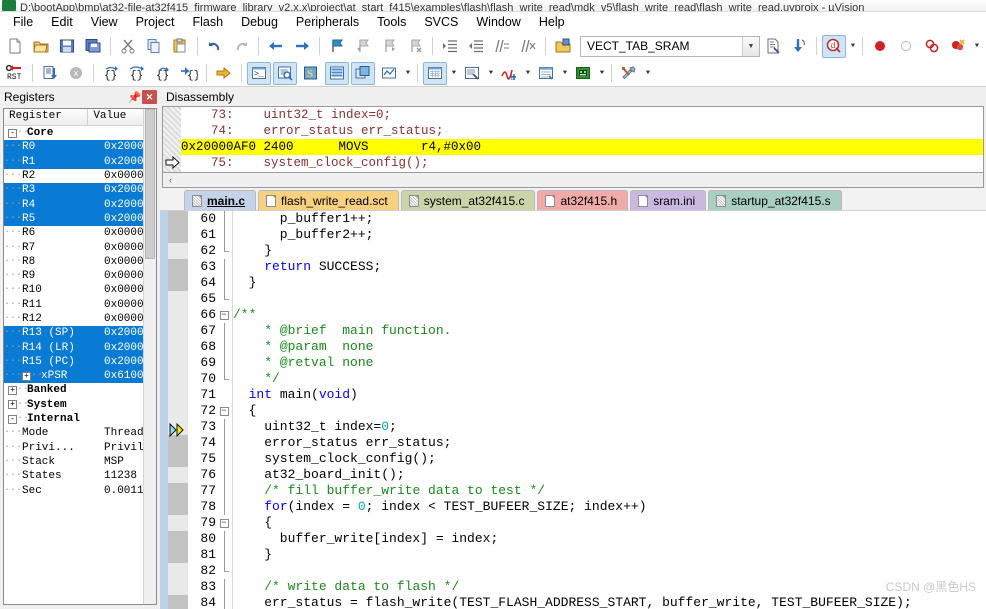 This screenshot has height=609, width=986. I want to click on stop-button: x, so click(76, 73).